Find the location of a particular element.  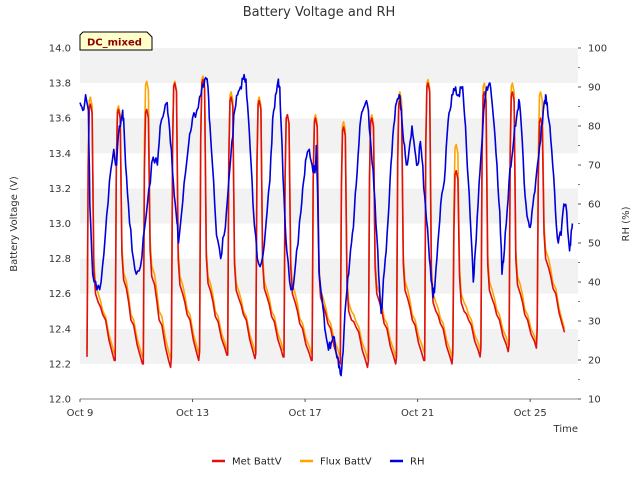

legend-label: Flux BattV is located at coordinates (346, 462).